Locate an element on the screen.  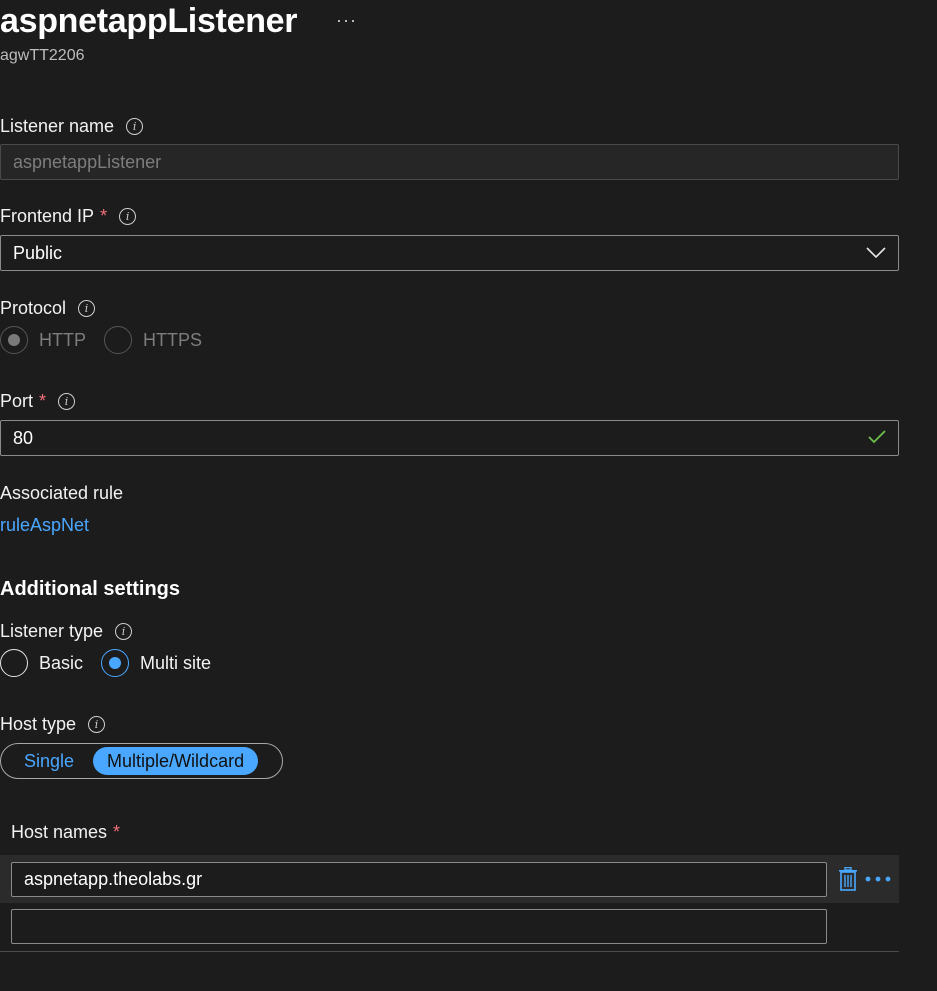
listener-name-label: Listener name i is located at coordinates (72, 126).